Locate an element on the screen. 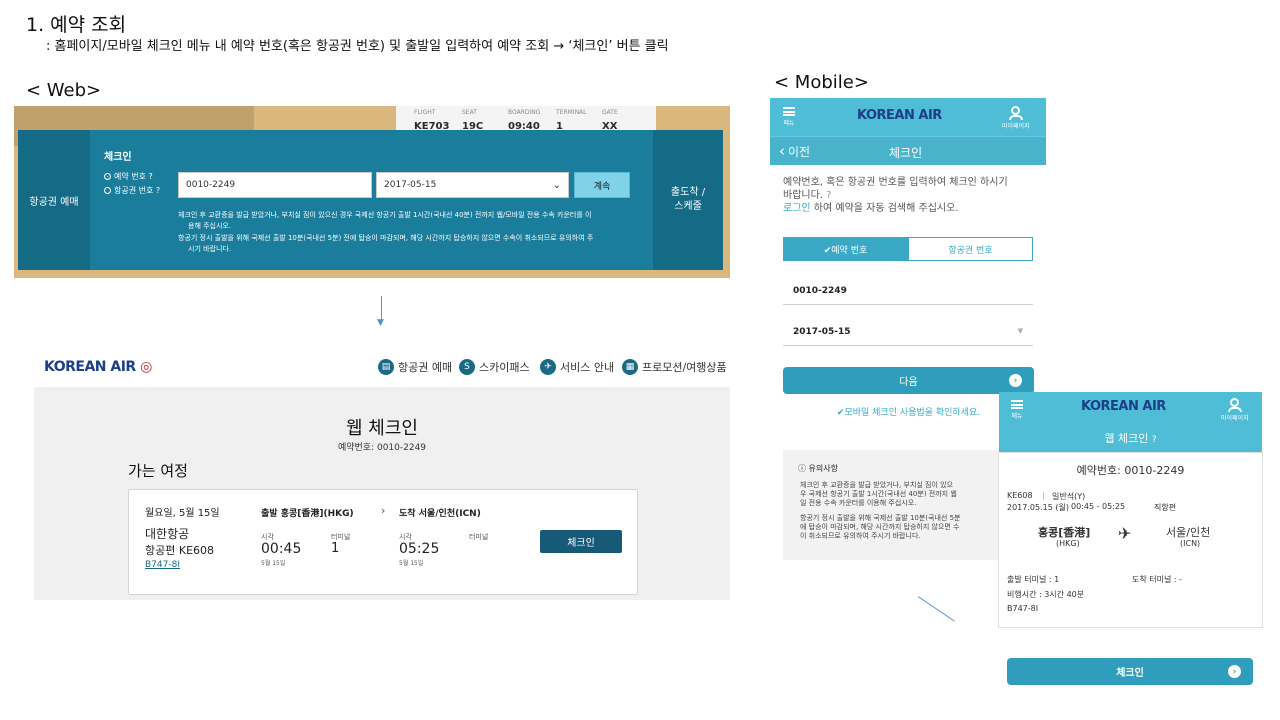  logo-text: KOREAN AIR is located at coordinates (90, 367).